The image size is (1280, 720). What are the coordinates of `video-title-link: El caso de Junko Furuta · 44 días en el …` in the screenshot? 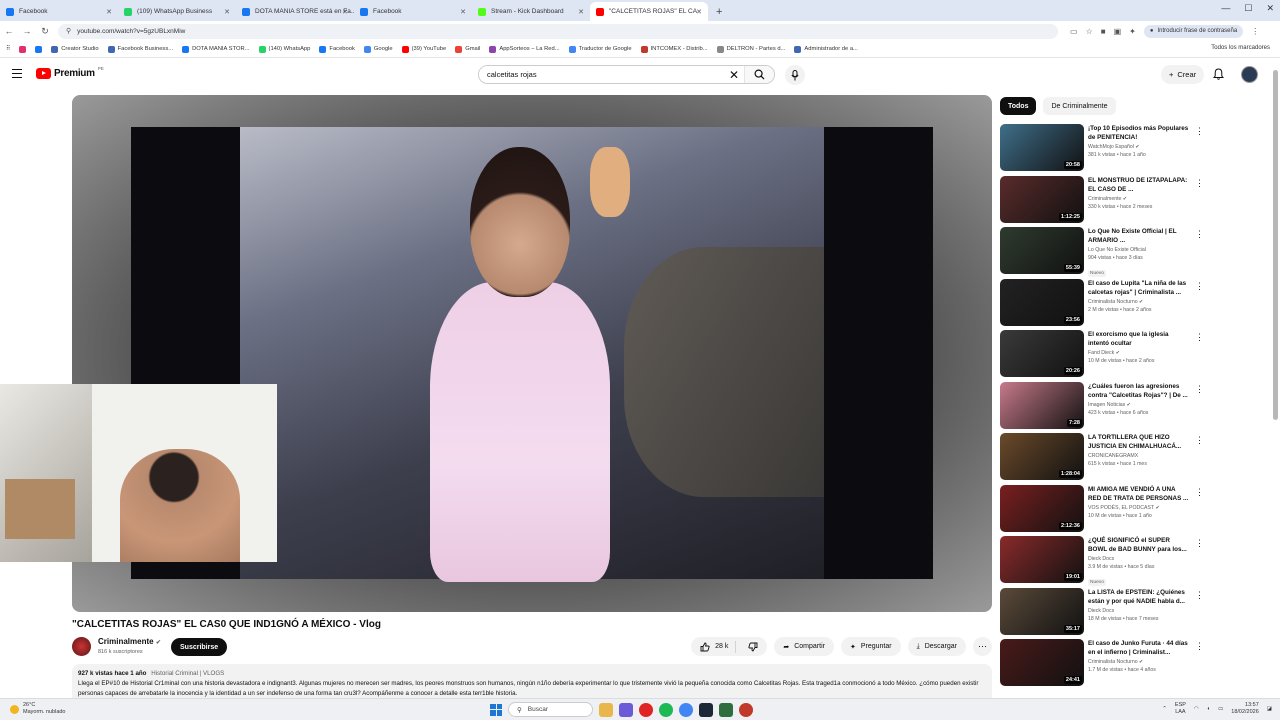 It's located at (1139, 648).